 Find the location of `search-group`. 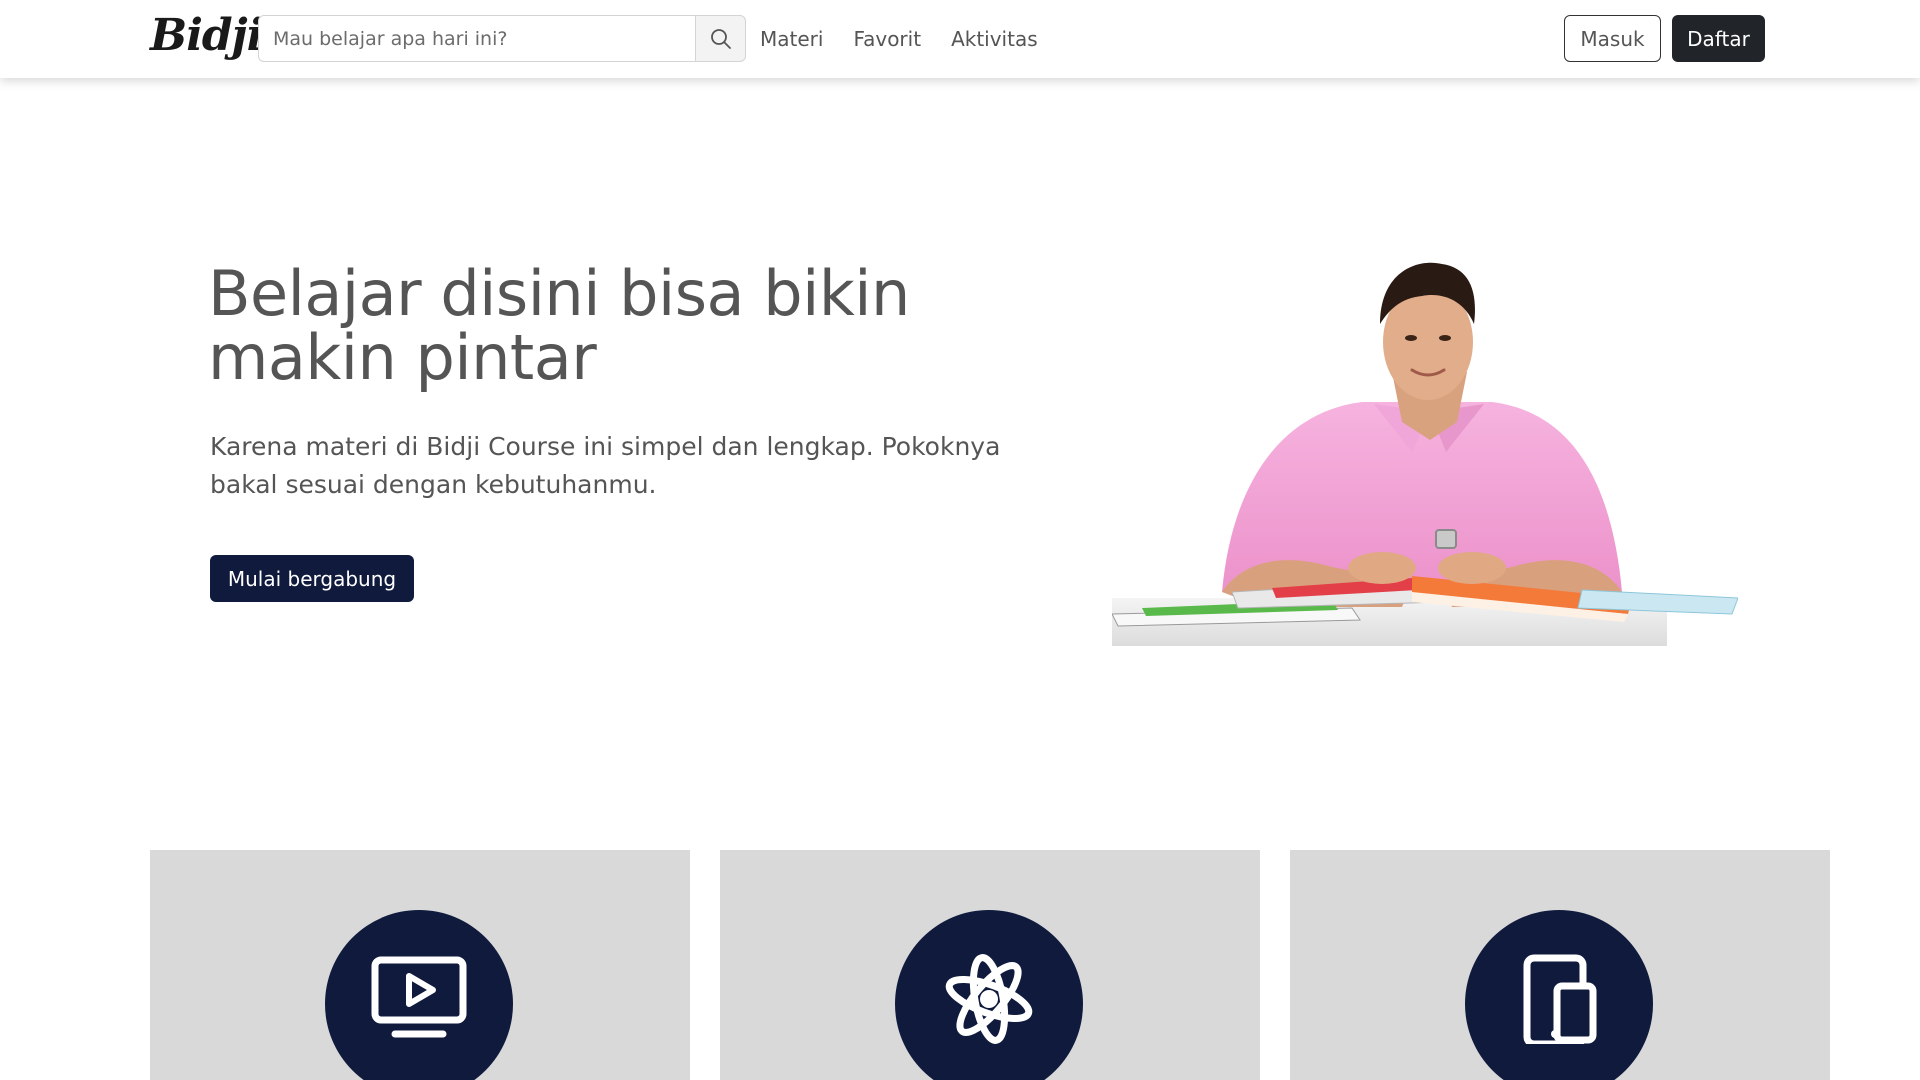

search-group is located at coordinates (502, 38).